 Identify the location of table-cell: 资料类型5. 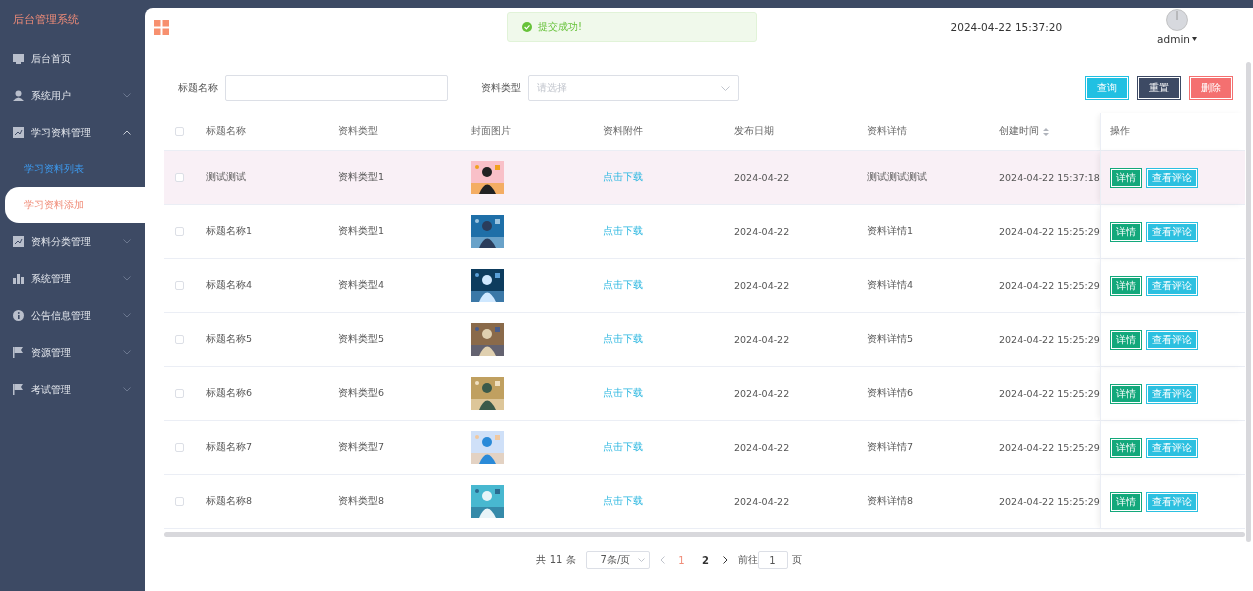
(361, 339).